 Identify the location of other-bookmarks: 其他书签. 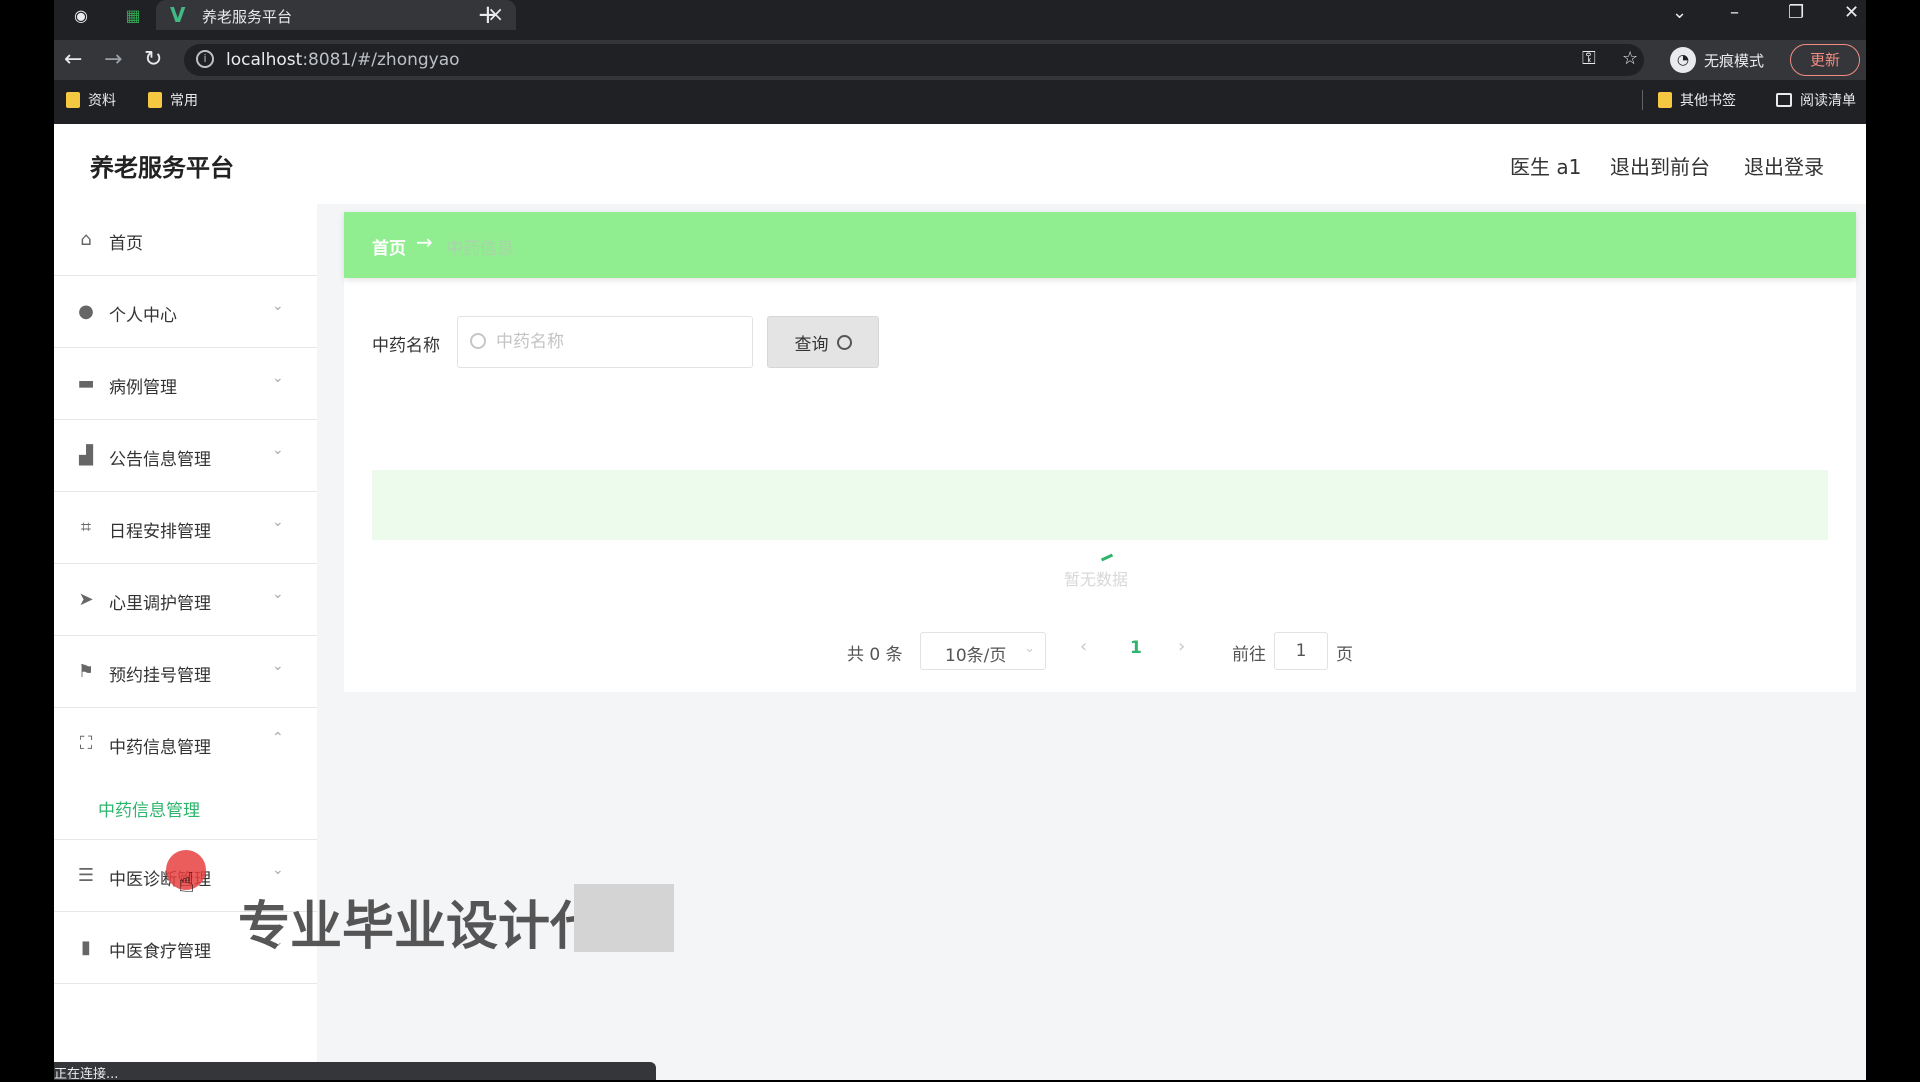
(1697, 100).